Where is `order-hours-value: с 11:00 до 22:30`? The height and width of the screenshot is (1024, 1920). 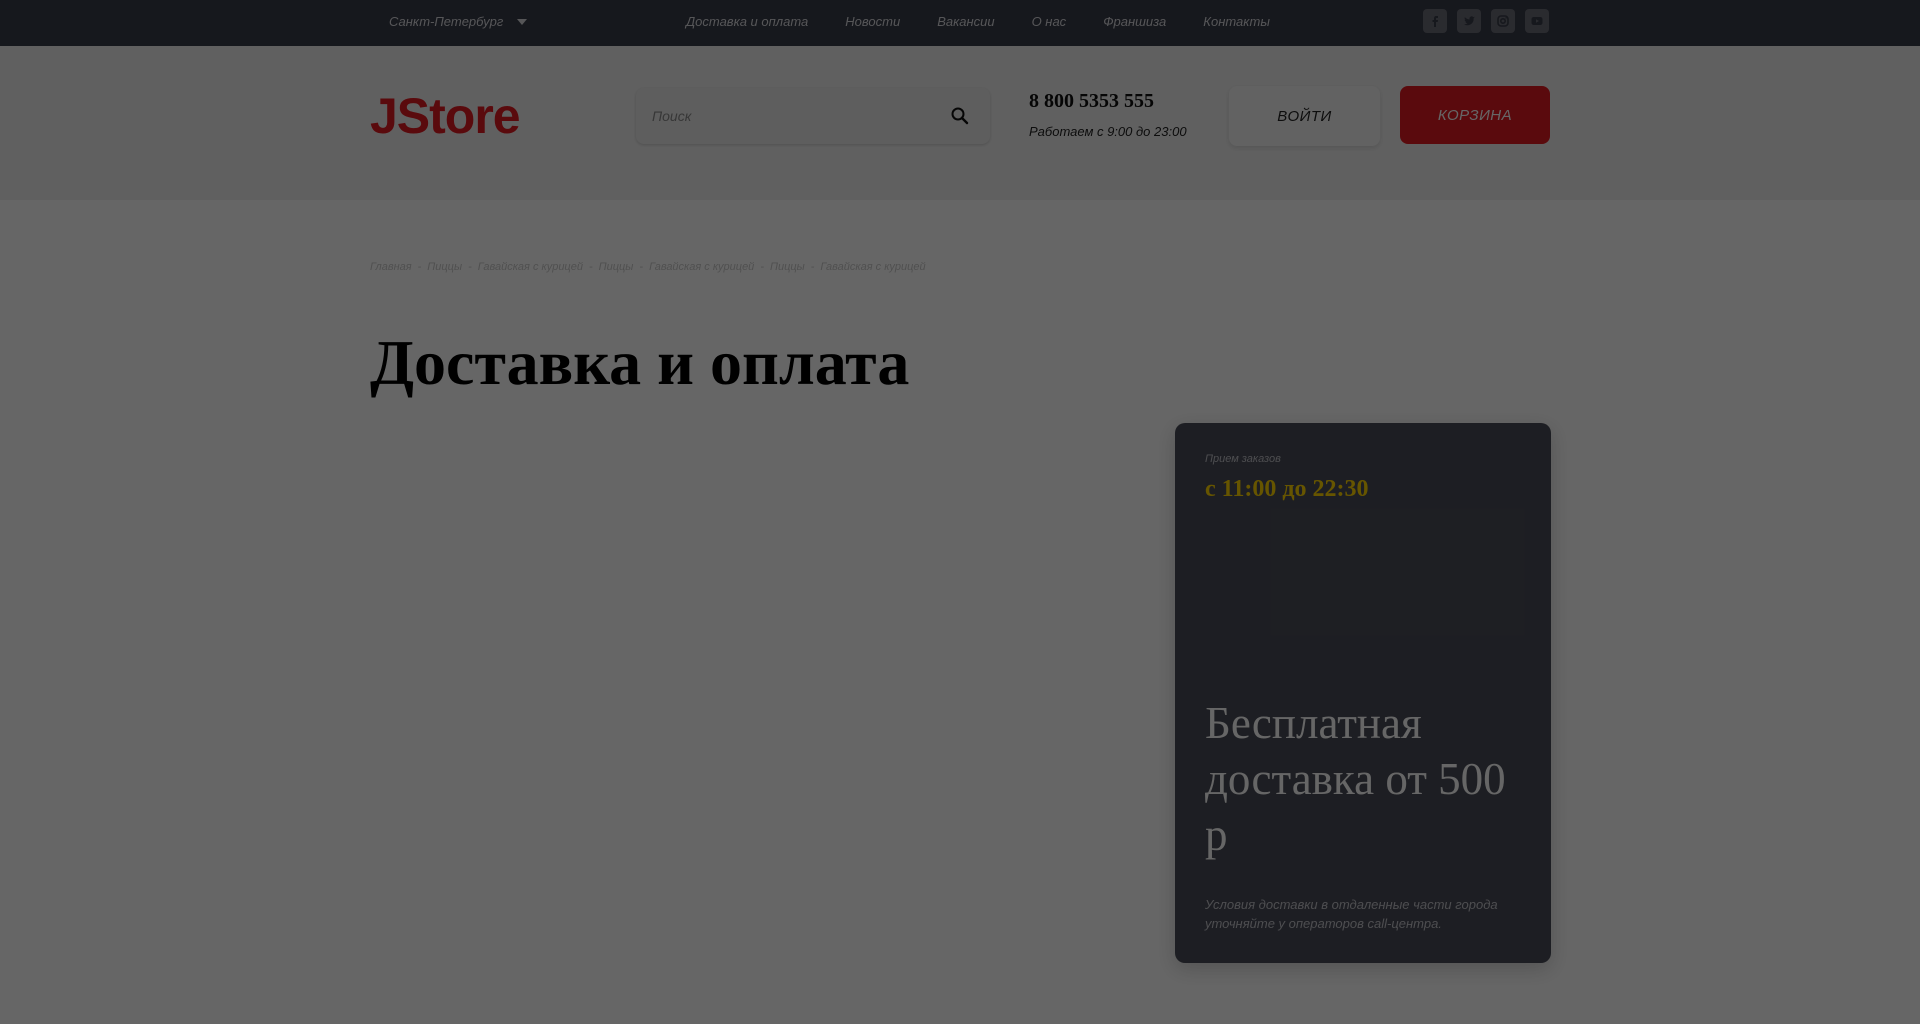
order-hours-value: с 11:00 до 22:30 is located at coordinates (1287, 489).